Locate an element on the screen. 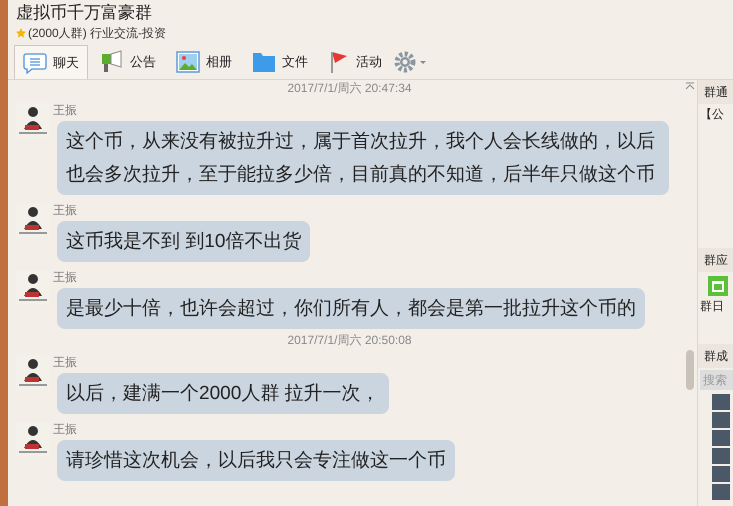  scrollbar-thumb is located at coordinates (690, 370).